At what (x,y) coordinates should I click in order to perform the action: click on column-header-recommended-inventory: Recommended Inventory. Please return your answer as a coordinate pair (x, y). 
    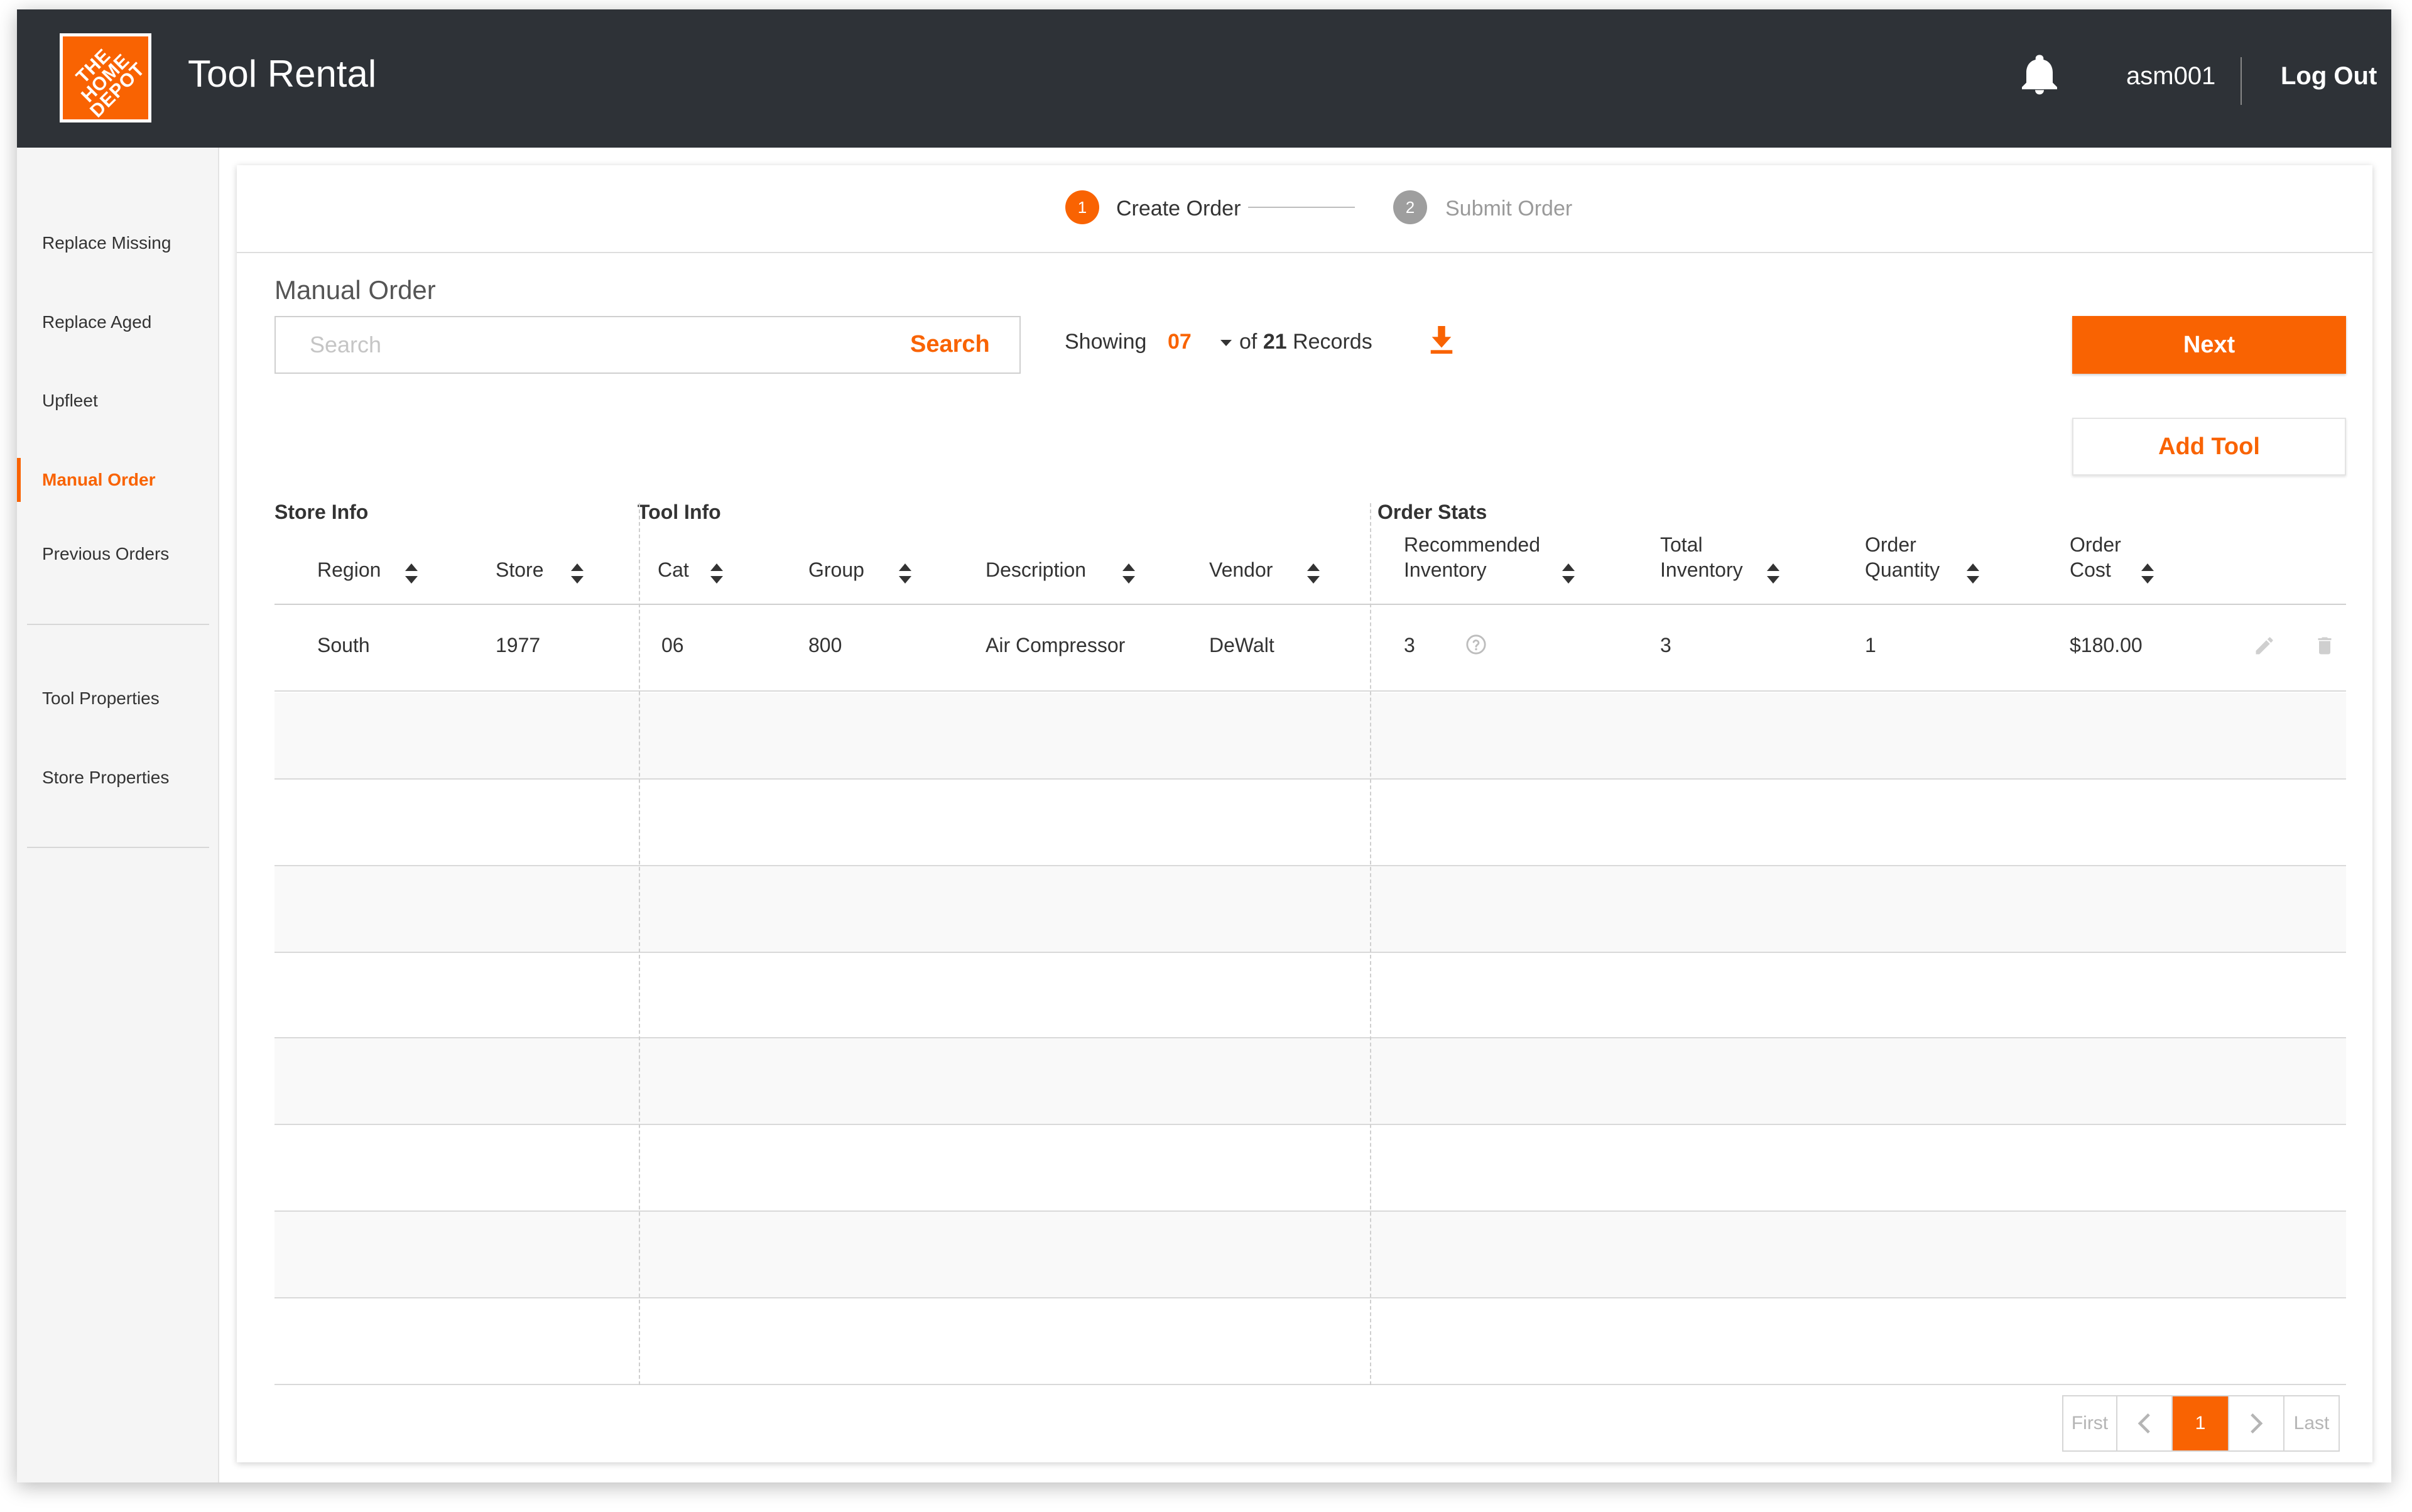
    Looking at the image, I should click on (1472, 557).